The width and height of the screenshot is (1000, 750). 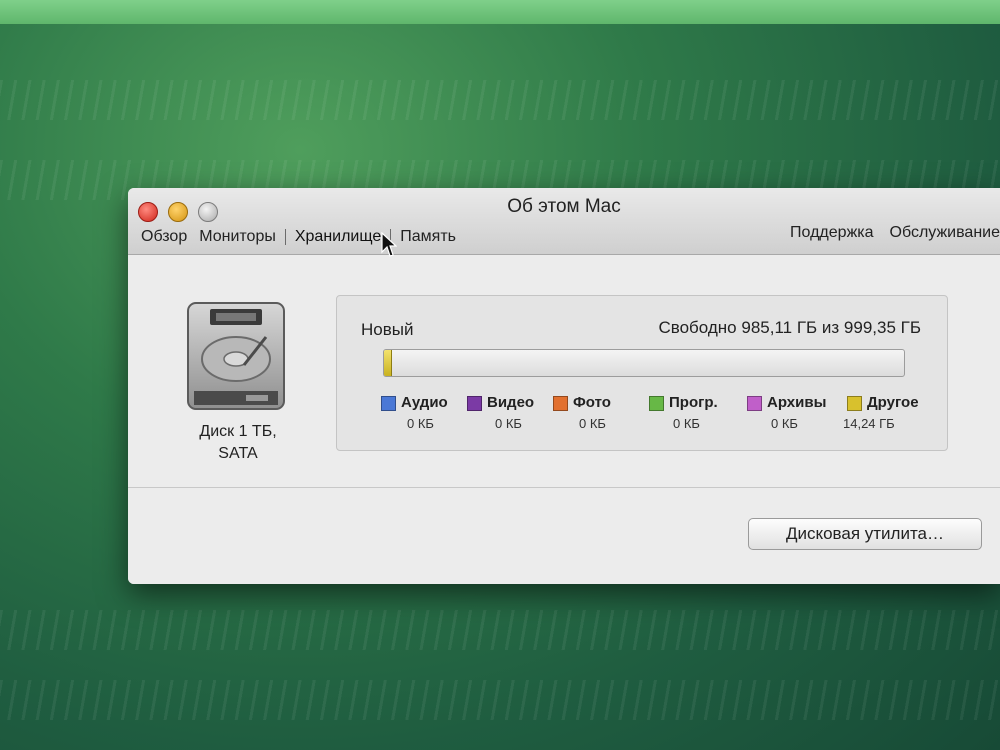 What do you see at coordinates (238, 453) in the screenshot?
I see `disk-label-line2: SATA` at bounding box center [238, 453].